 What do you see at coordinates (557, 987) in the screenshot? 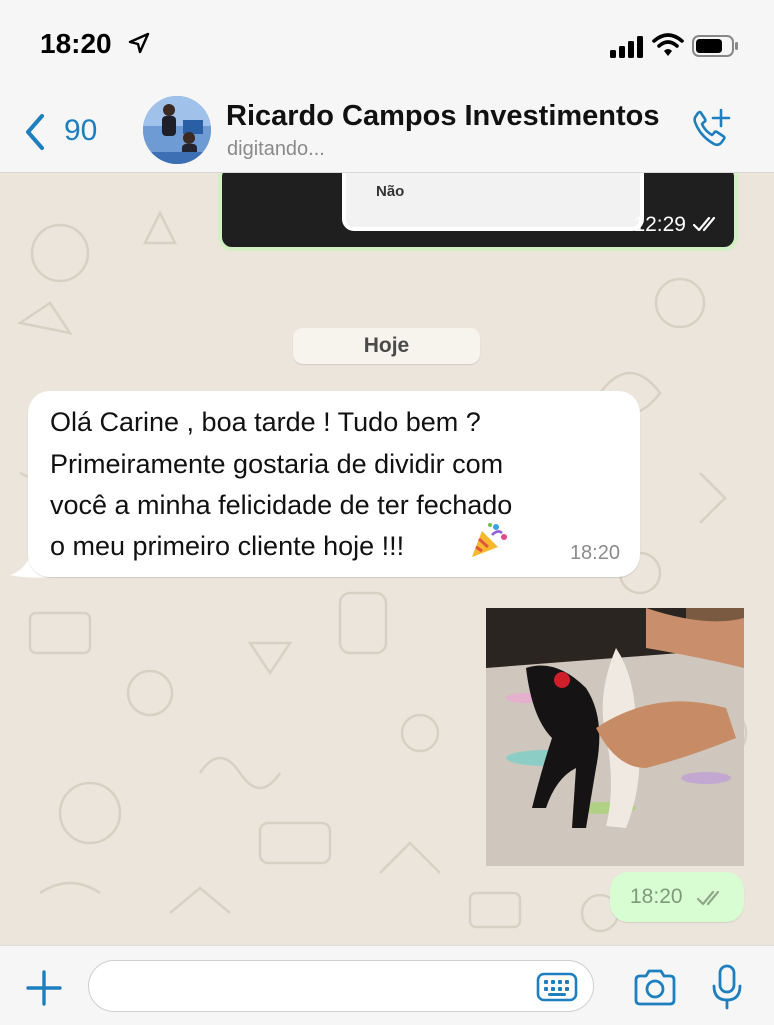
I see `keyboard-icon` at bounding box center [557, 987].